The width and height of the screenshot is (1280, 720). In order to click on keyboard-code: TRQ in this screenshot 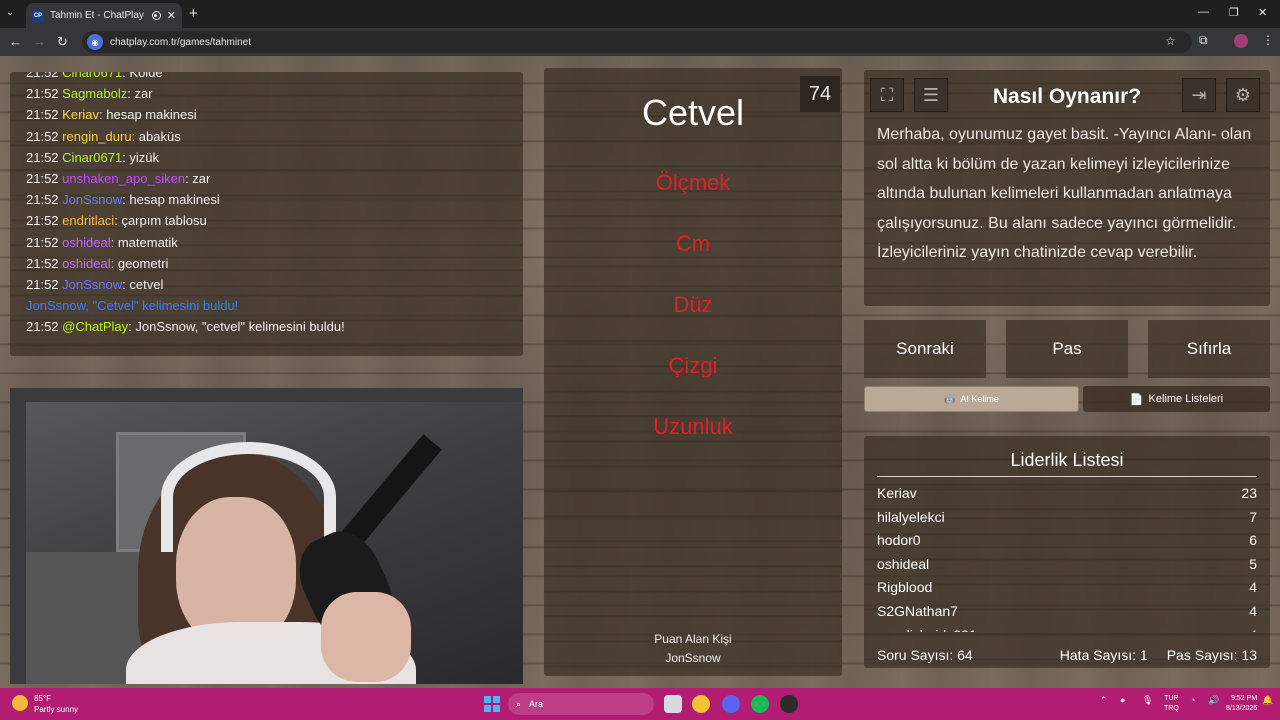, I will do `click(1171, 708)`.